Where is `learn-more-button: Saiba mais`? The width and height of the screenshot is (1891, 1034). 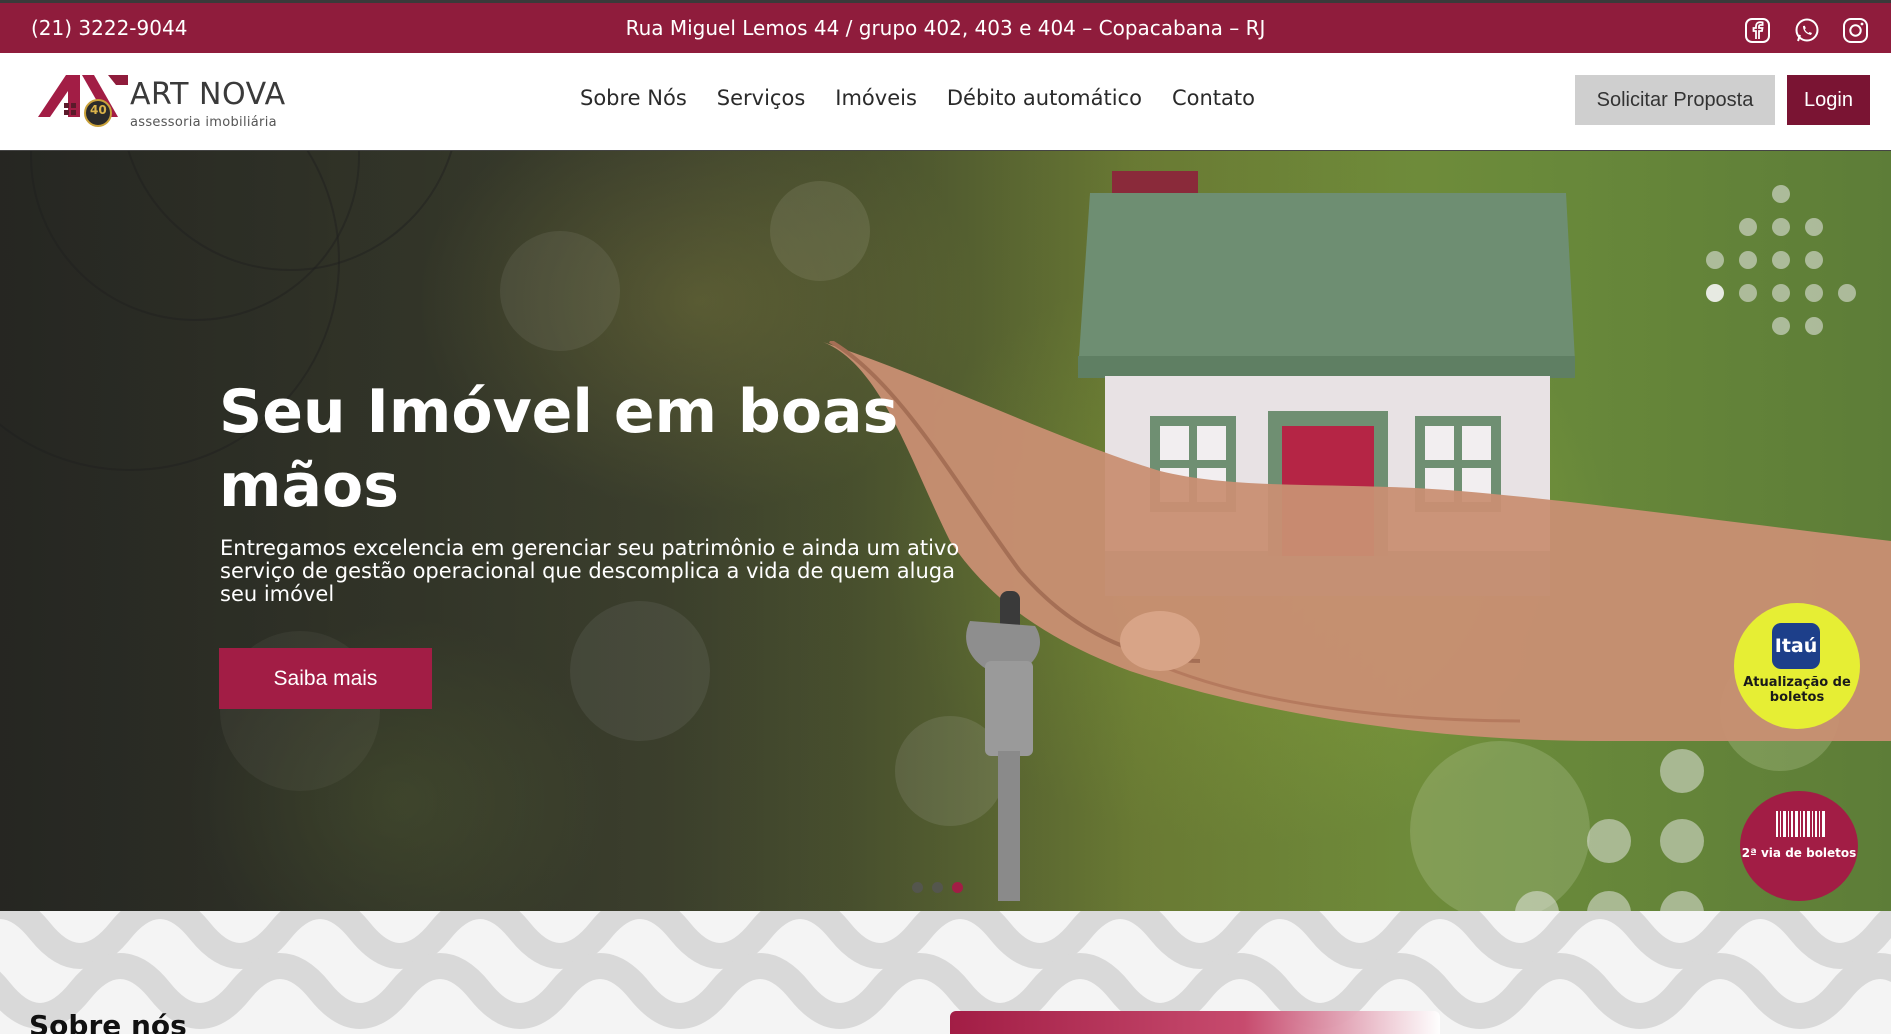
learn-more-button: Saiba mais is located at coordinates (325, 678).